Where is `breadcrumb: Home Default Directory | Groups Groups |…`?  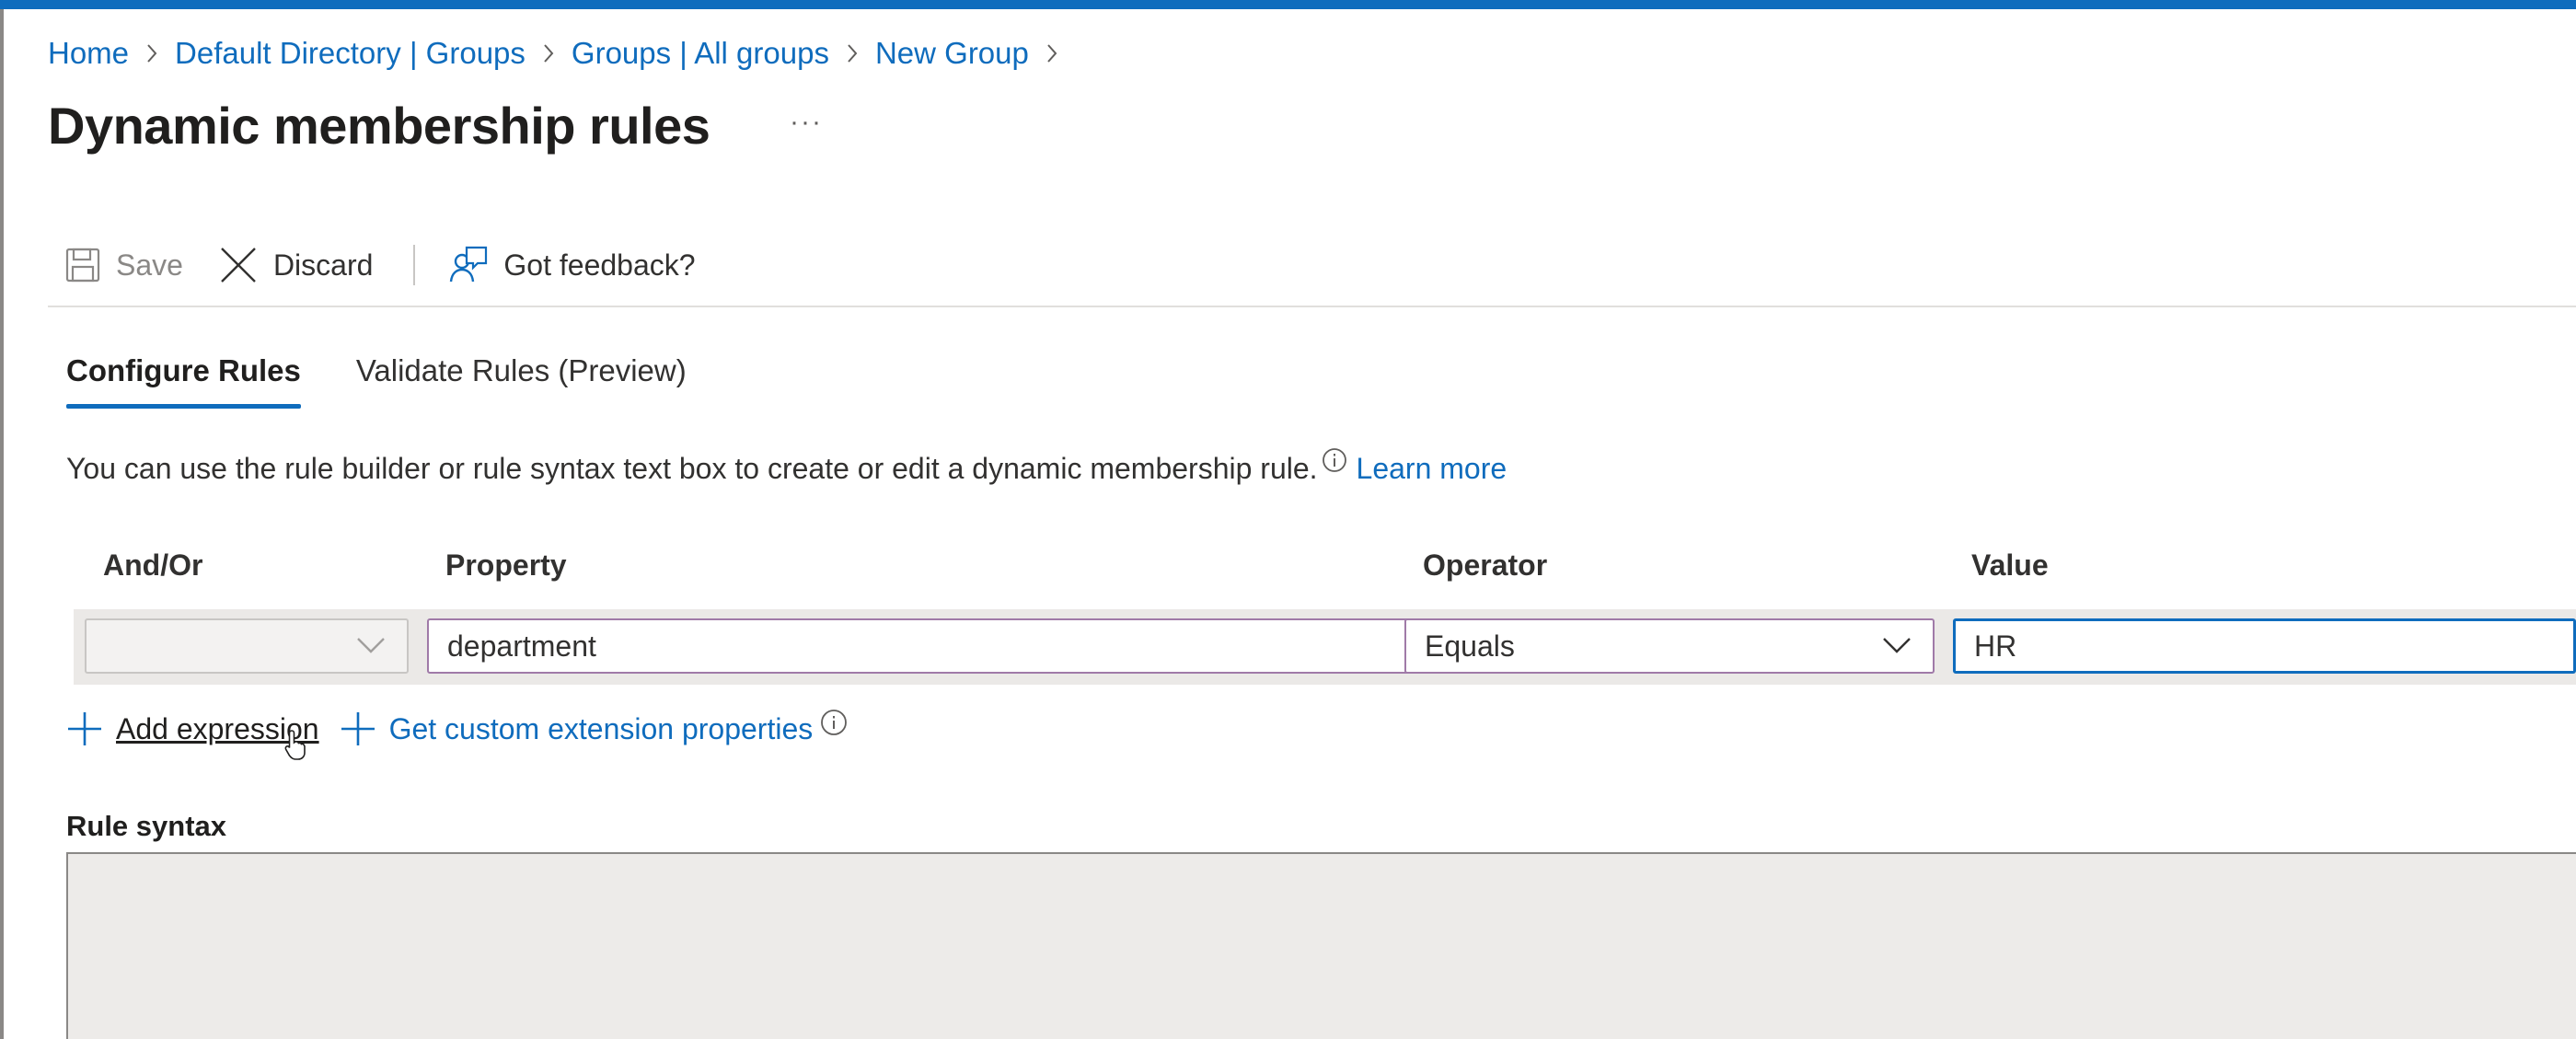 breadcrumb: Home Default Directory | Groups Groups |… is located at coordinates (561, 53).